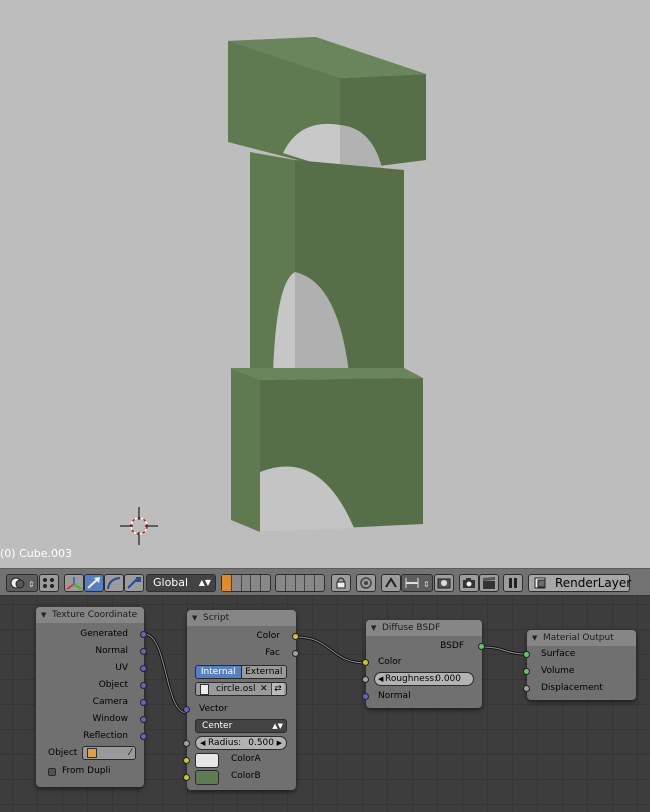 The width and height of the screenshot is (650, 812). Describe the element at coordinates (134, 583) in the screenshot. I see `scale-button` at that location.